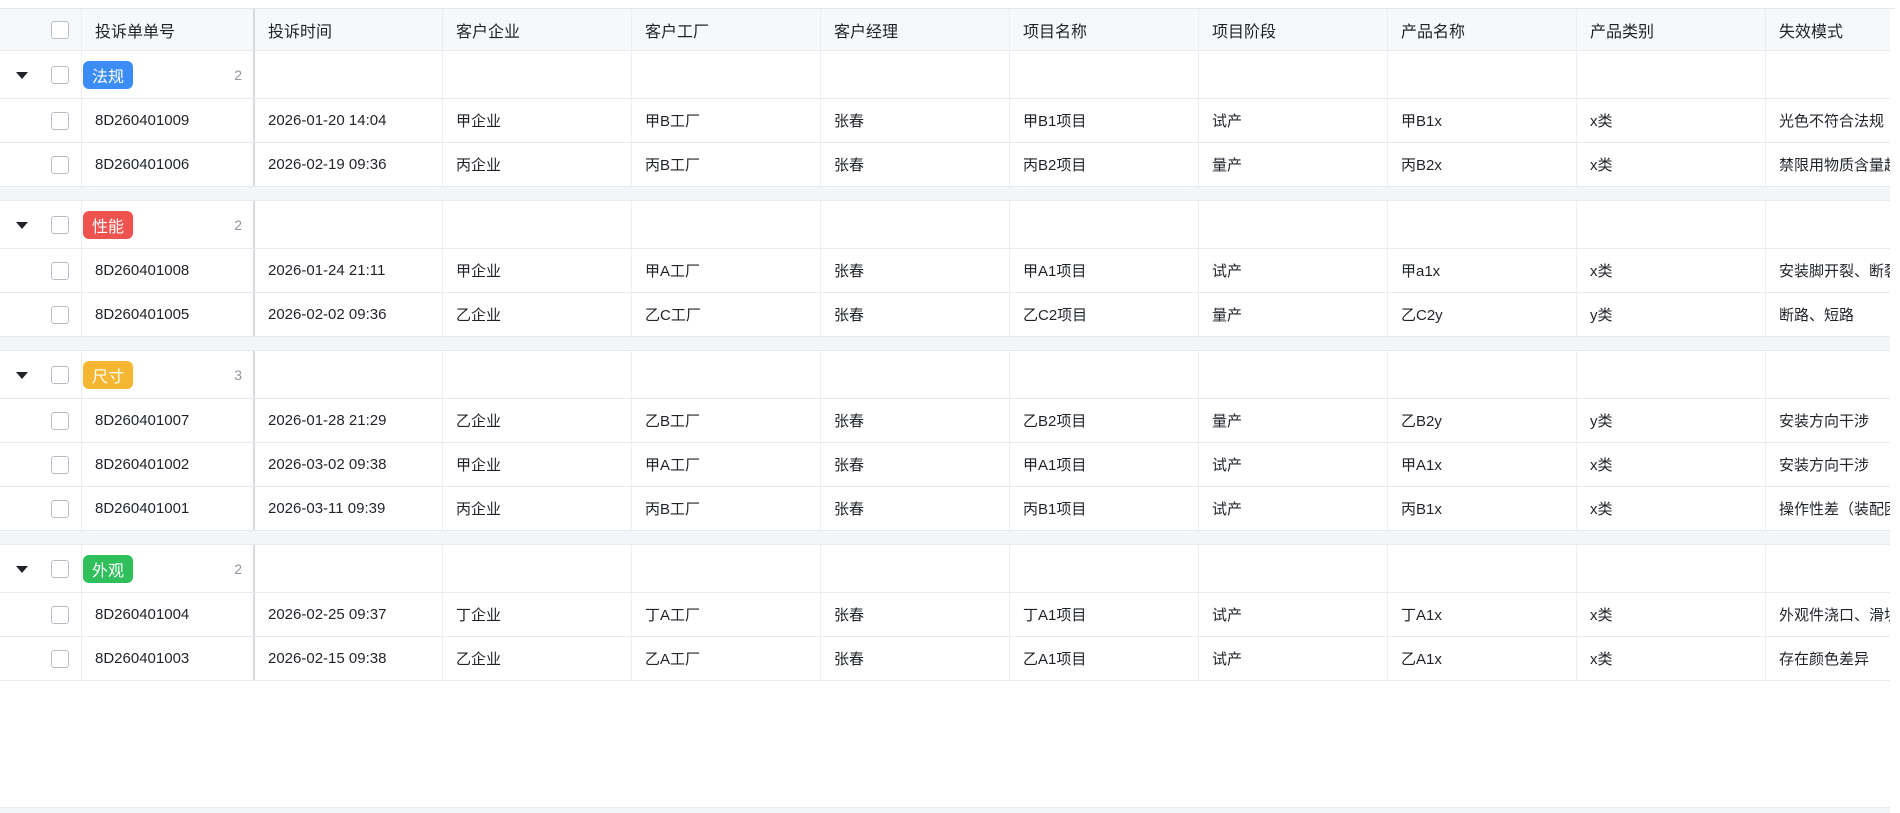 The height and width of the screenshot is (813, 1900). I want to click on column-header-manager: 客户经理, so click(915, 29).